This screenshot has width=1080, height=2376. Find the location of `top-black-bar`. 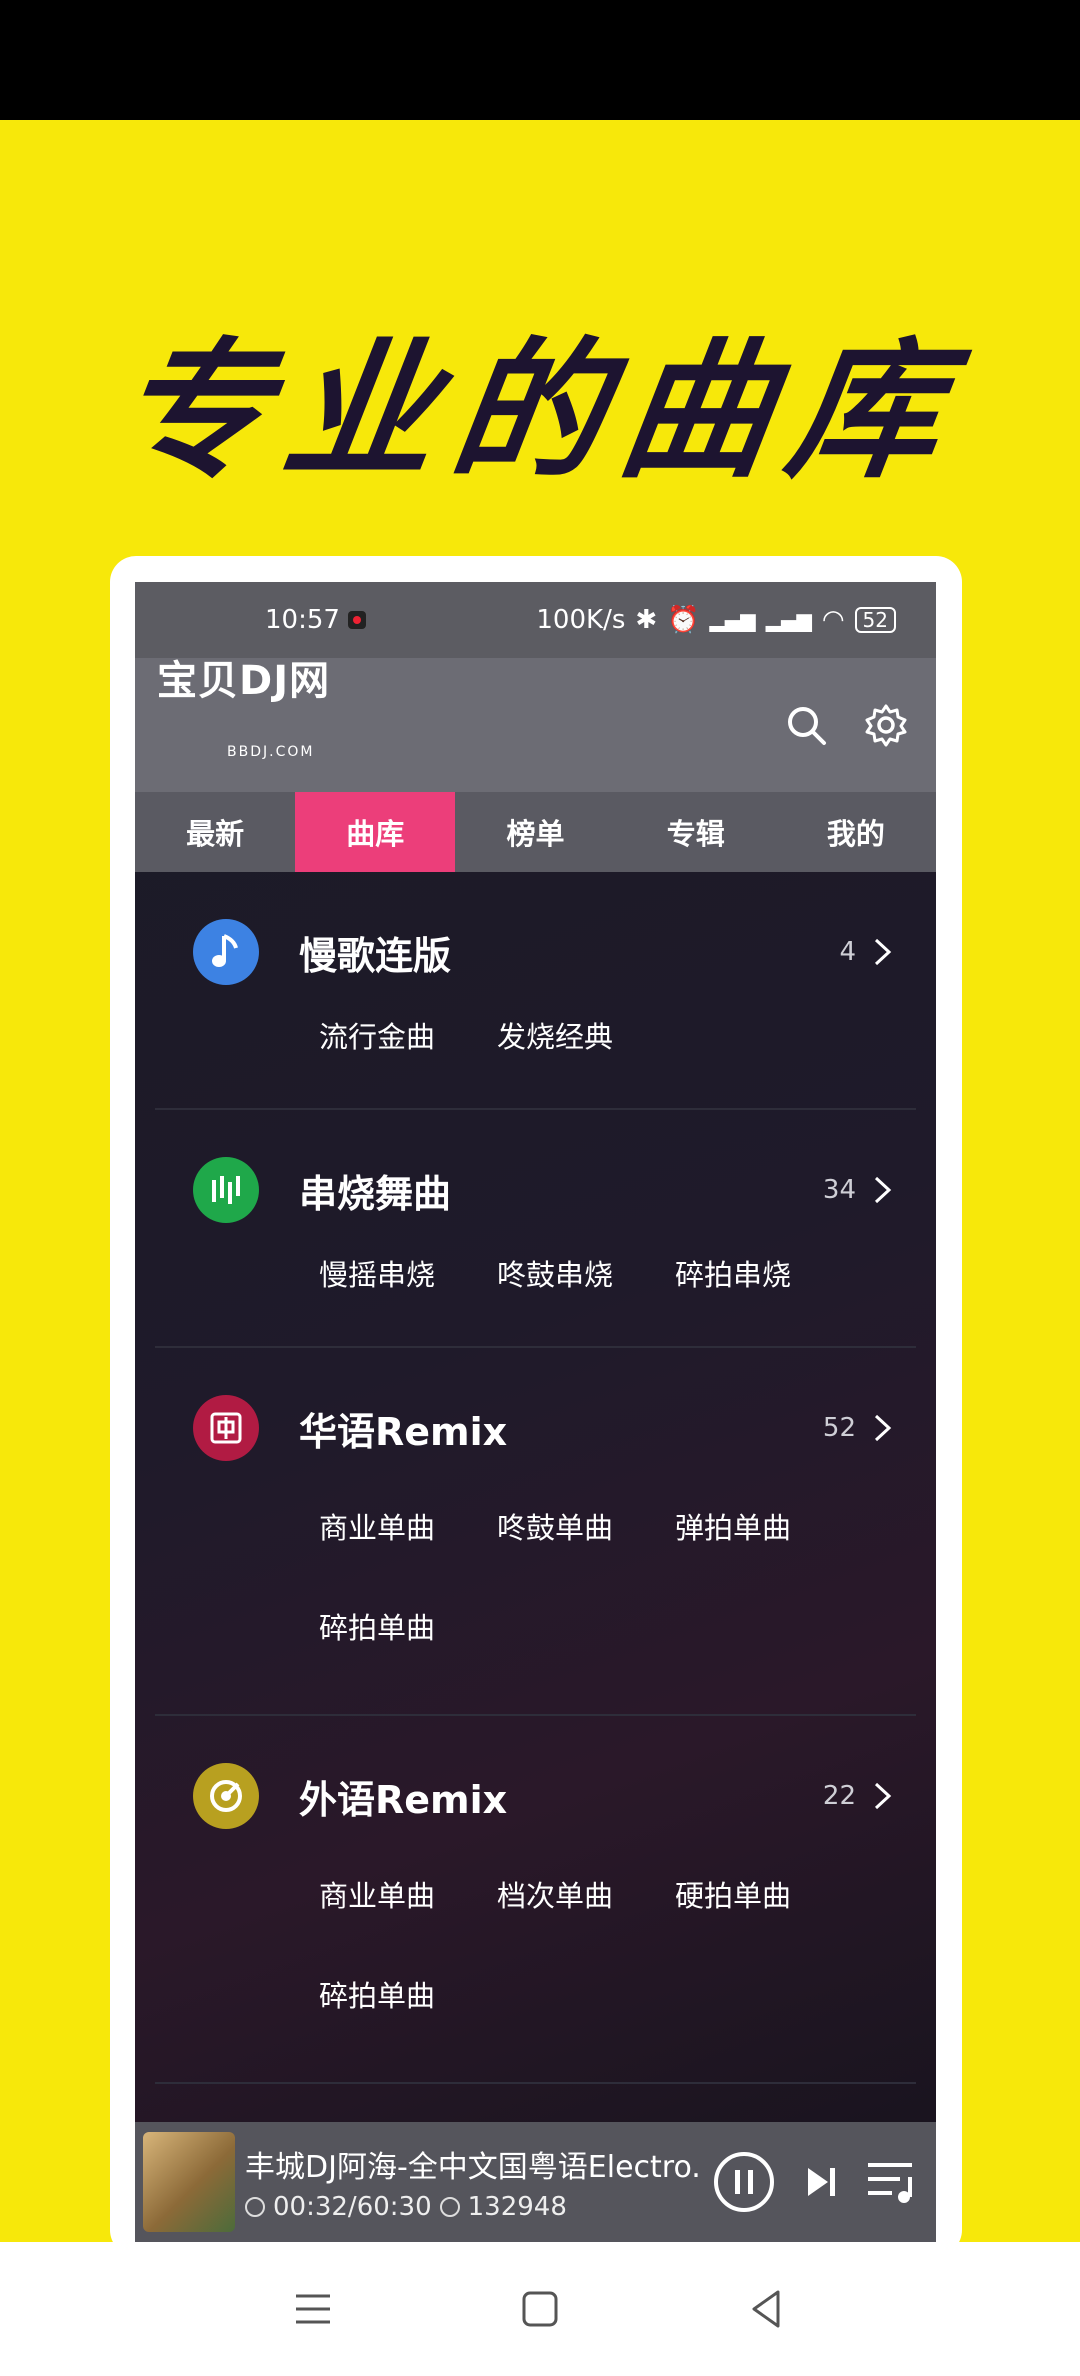

top-black-bar is located at coordinates (540, 60).